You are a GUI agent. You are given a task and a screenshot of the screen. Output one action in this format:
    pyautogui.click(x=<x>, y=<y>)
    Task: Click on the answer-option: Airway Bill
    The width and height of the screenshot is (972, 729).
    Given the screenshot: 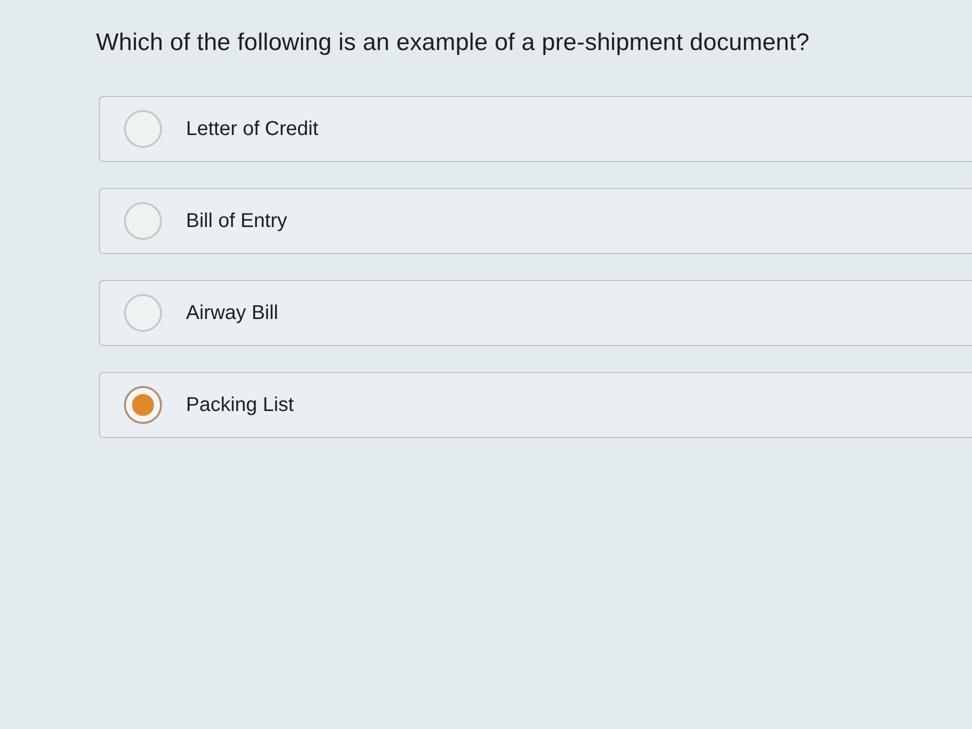 What is the action you would take?
    pyautogui.click(x=535, y=313)
    